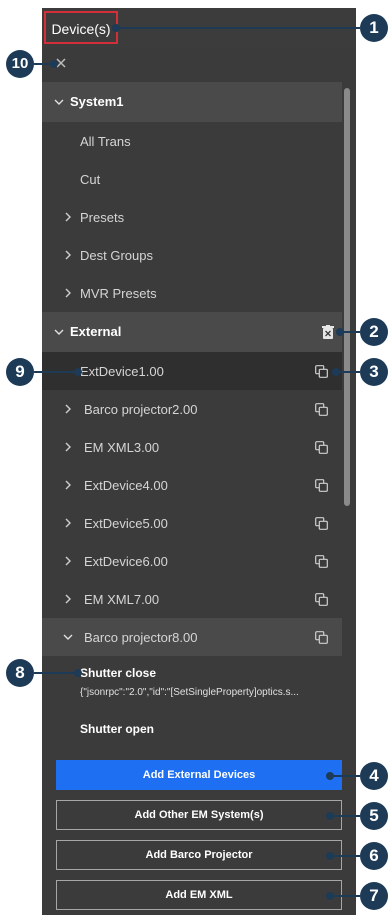 This screenshot has width=392, height=915. Describe the element at coordinates (199, 815) in the screenshot. I see `add-other-em-systems-button: Add Other EM System(s)` at that location.